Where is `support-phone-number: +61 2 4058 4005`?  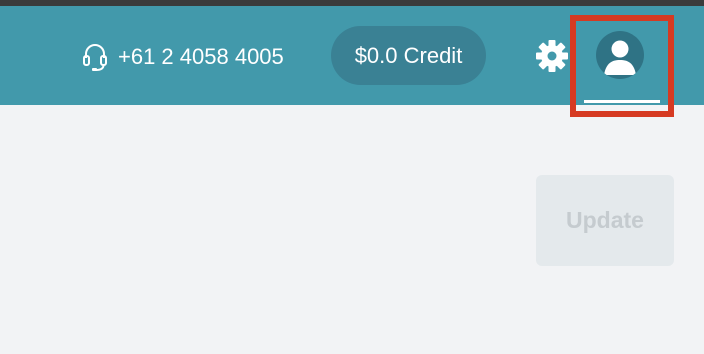 support-phone-number: +61 2 4058 4005 is located at coordinates (201, 56).